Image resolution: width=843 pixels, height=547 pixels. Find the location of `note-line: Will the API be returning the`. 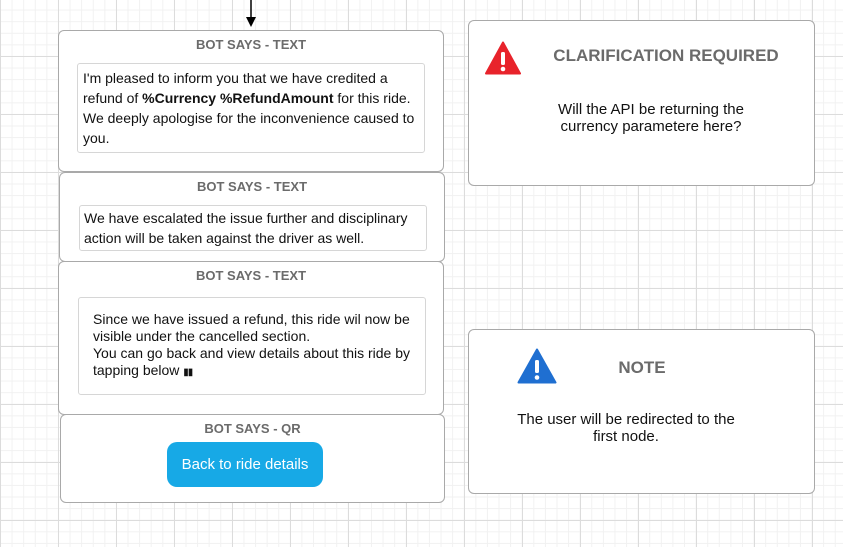

note-line: Will the API be returning the is located at coordinates (651, 109).